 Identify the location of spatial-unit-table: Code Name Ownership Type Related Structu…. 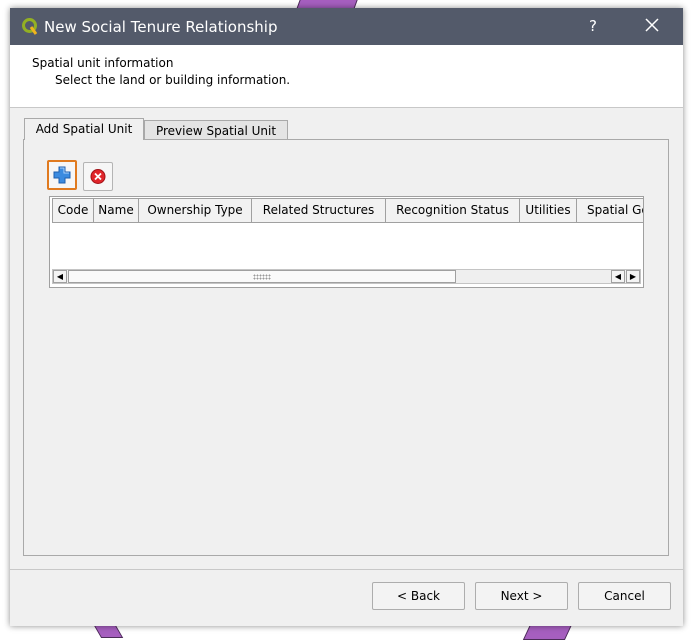
(346, 242).